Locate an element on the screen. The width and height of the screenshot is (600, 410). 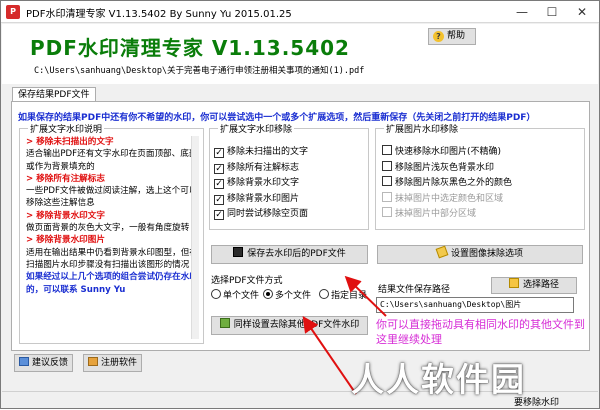
site-watermark: 人人软件园 is located at coordinates (438, 379).